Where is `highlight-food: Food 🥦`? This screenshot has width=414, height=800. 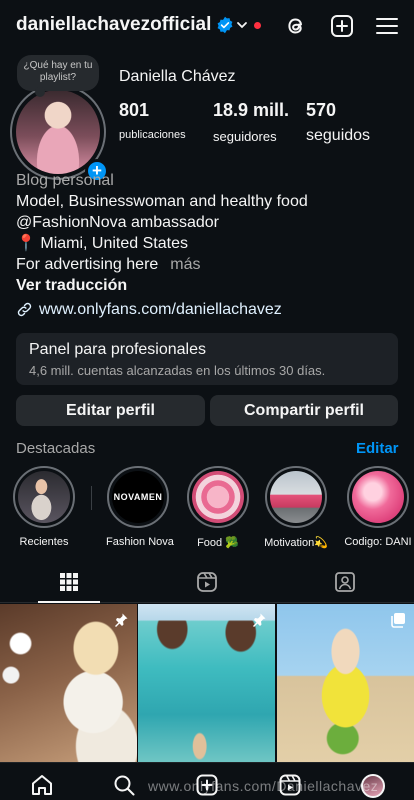 highlight-food: Food 🥦 is located at coordinates (218, 507).